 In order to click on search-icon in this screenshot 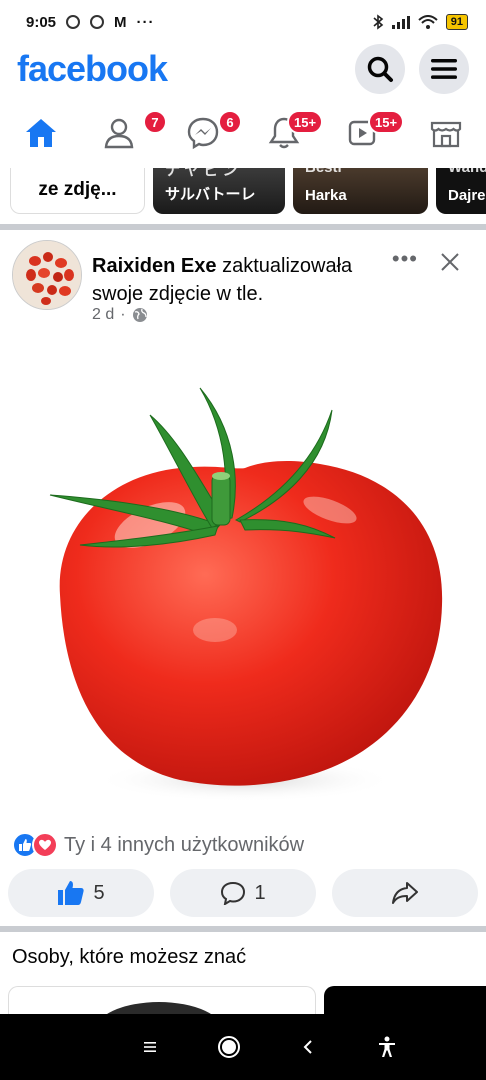, I will do `click(380, 69)`.